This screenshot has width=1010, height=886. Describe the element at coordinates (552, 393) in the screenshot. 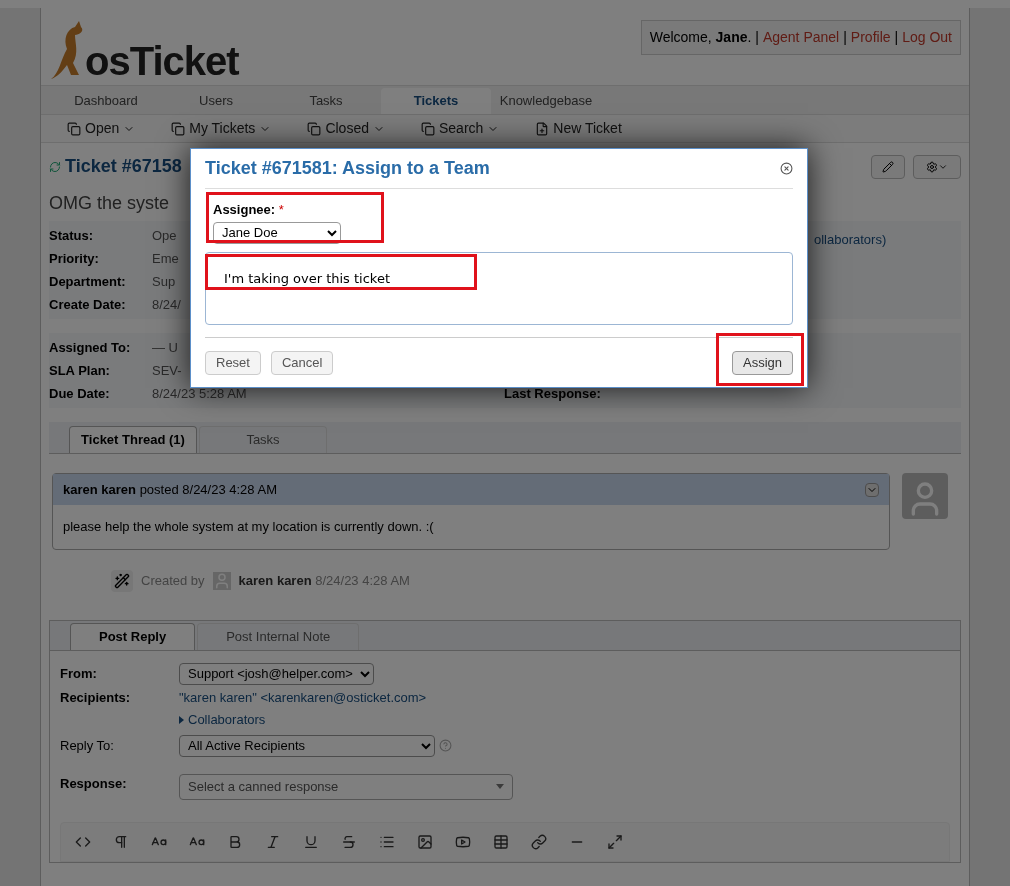

I see `field-label: Last Response:` at that location.